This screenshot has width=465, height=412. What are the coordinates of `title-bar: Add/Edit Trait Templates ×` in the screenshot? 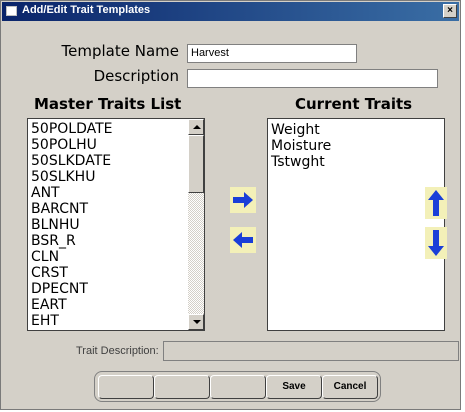 It's located at (230, 11).